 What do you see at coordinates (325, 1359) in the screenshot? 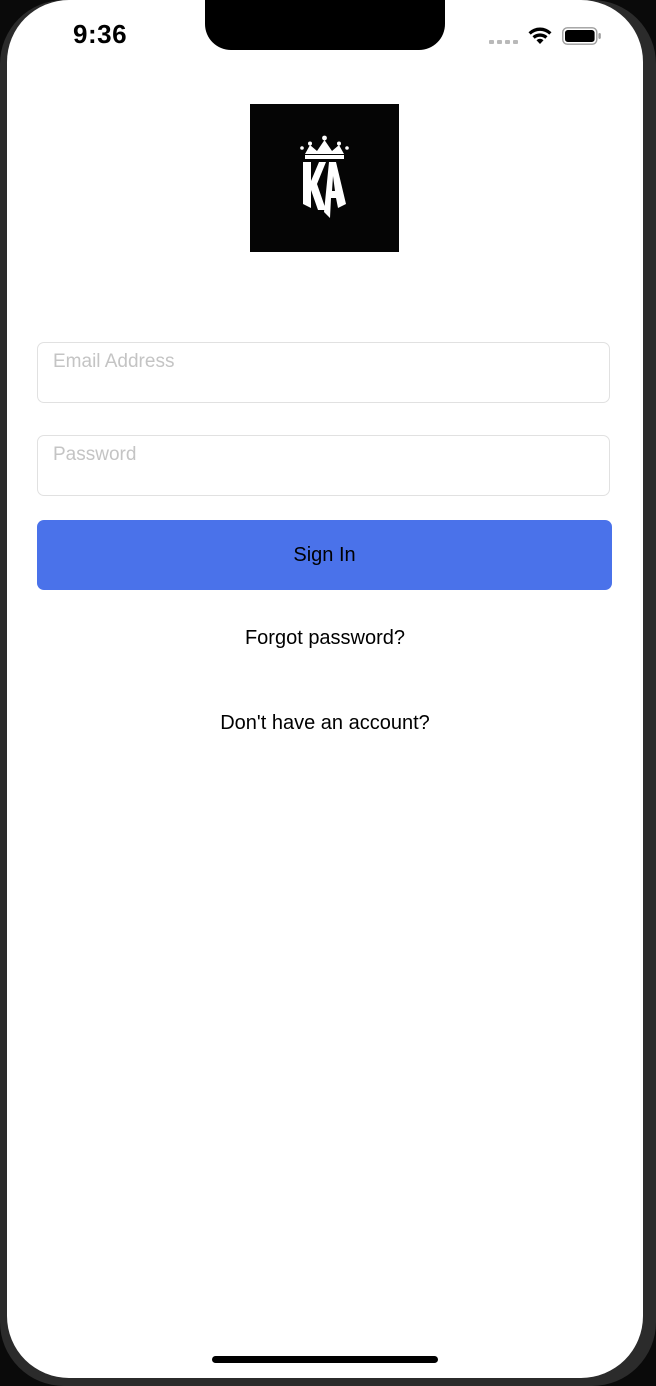
I see `home-indicator` at bounding box center [325, 1359].